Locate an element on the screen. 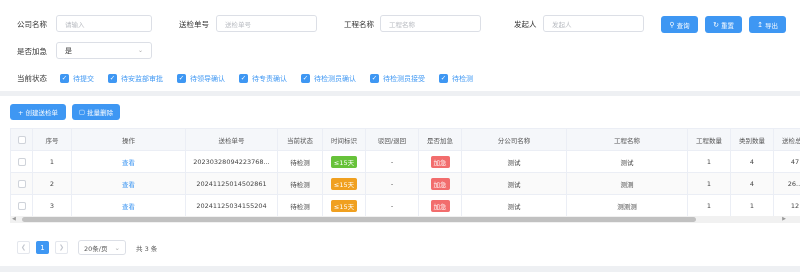 Image resolution: width=800 pixels, height=272 pixels. header-project: 工程名称 is located at coordinates (627, 139).